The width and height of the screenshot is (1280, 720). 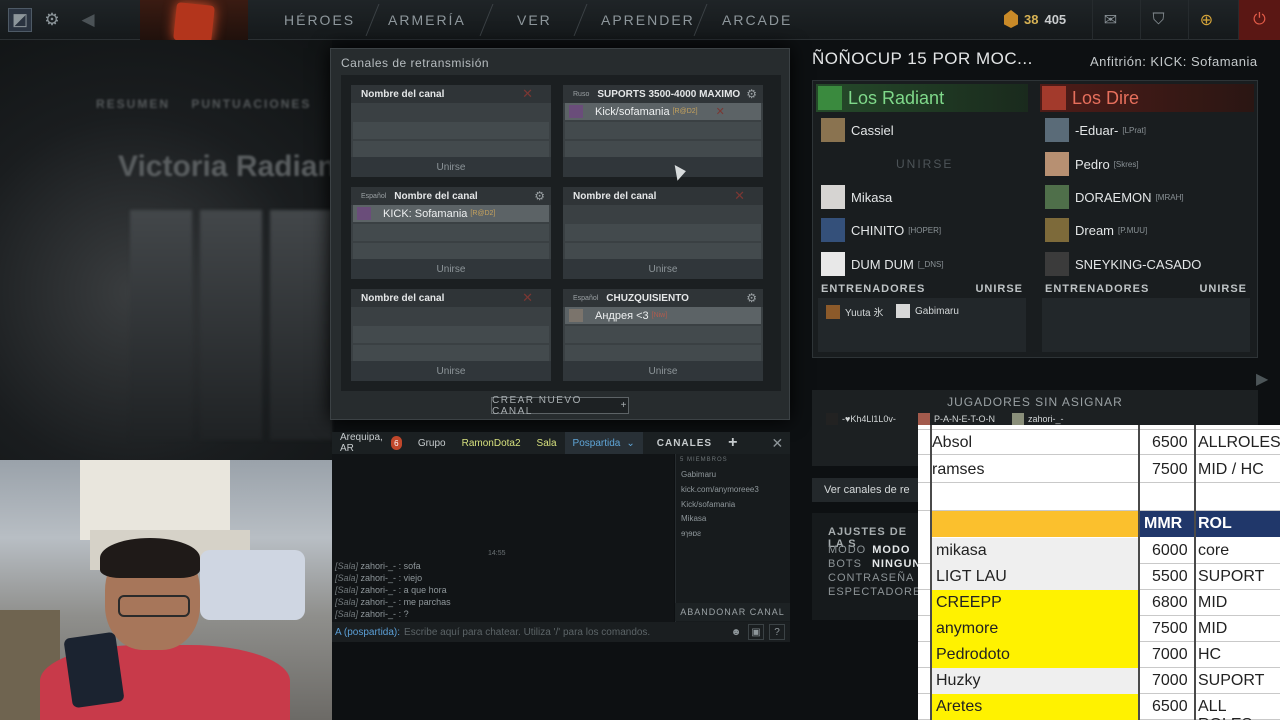 What do you see at coordinates (663, 167) in the screenshot?
I see `join-button` at bounding box center [663, 167].